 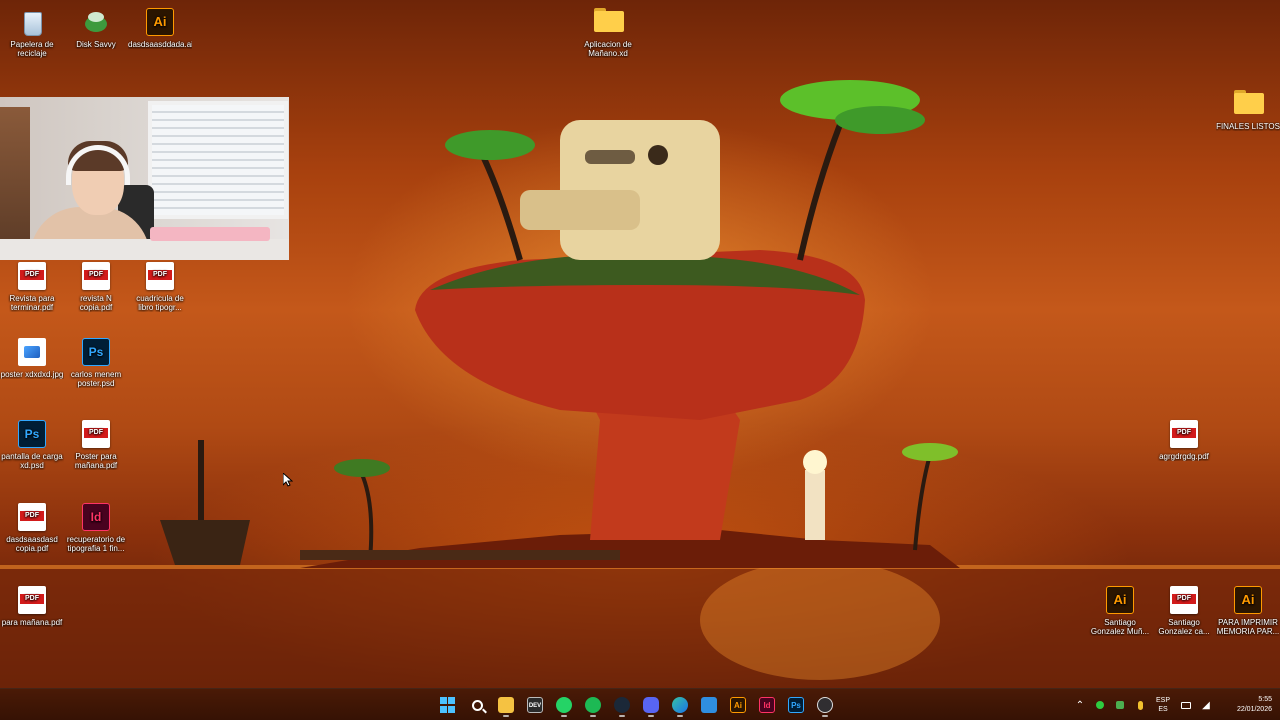 I want to click on desktop-icon-pdf: Revista para terminar.pdf, so click(x=32, y=287).